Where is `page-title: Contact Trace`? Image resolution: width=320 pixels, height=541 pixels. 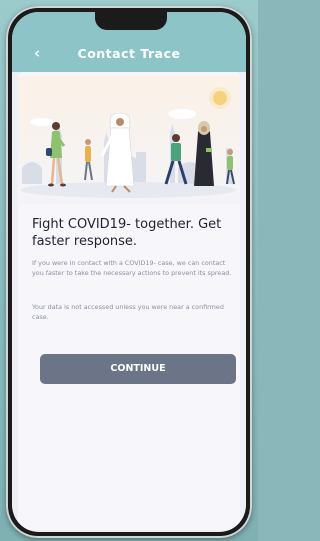
page-title: Contact Trace is located at coordinates (129, 53).